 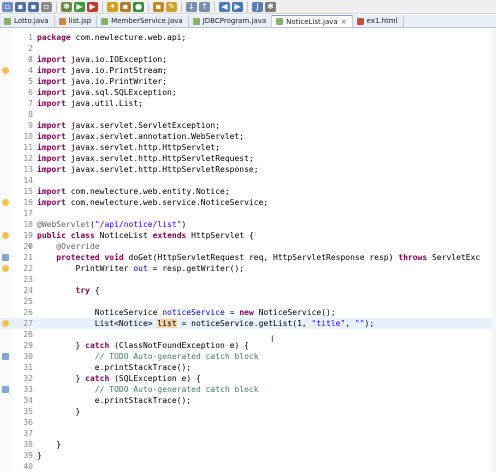 I want to click on print-icon: ▫, so click(x=46, y=6).